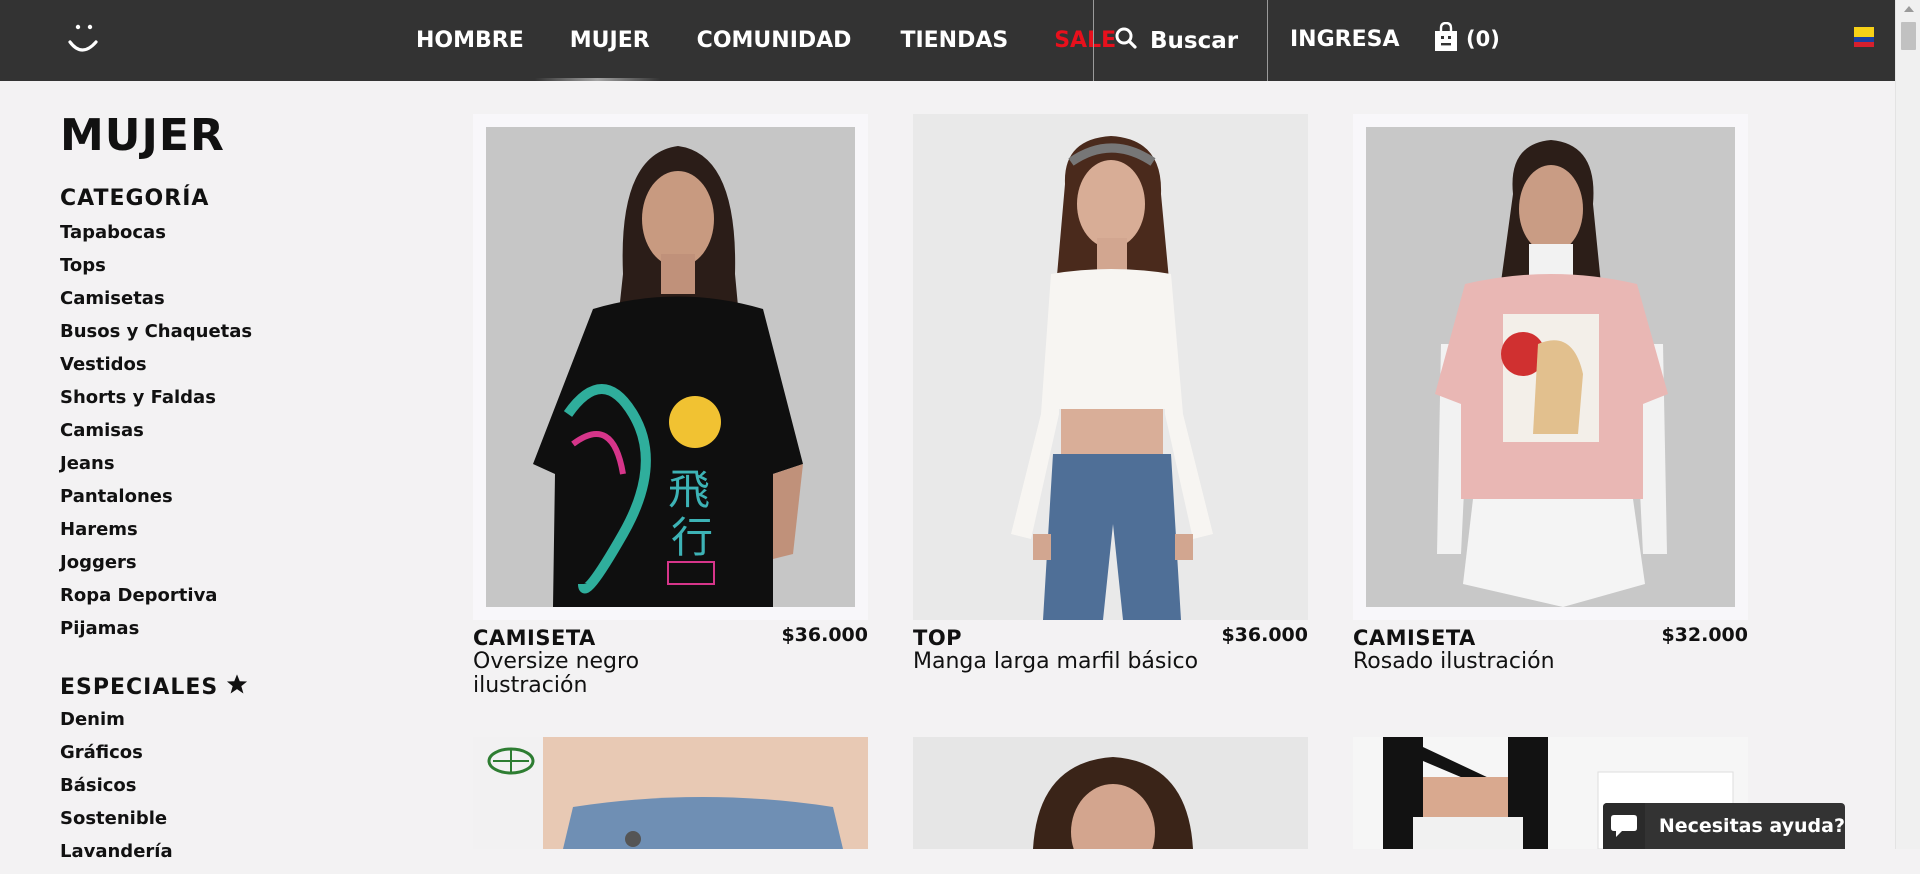 The height and width of the screenshot is (874, 1920). What do you see at coordinates (610, 40) in the screenshot?
I see `nav-mujer: MUJER` at bounding box center [610, 40].